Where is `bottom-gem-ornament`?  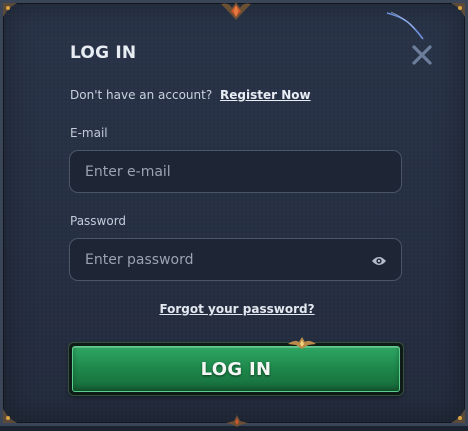
bottom-gem-ornament is located at coordinates (237, 419).